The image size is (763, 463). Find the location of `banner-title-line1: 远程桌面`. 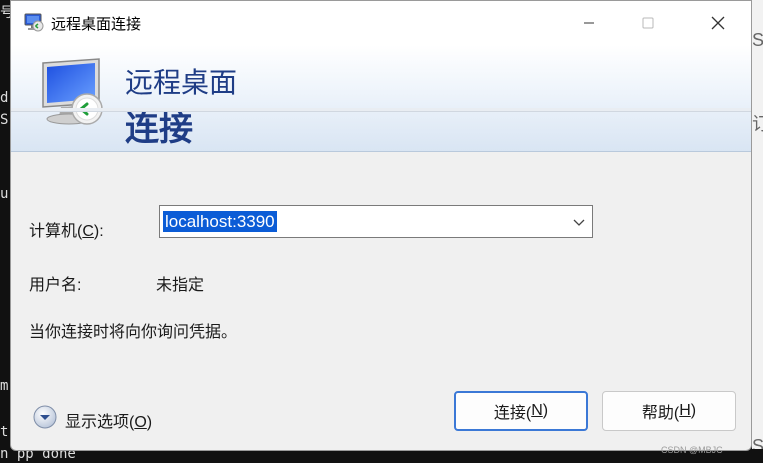

banner-title-line1: 远程桌面 is located at coordinates (181, 82).